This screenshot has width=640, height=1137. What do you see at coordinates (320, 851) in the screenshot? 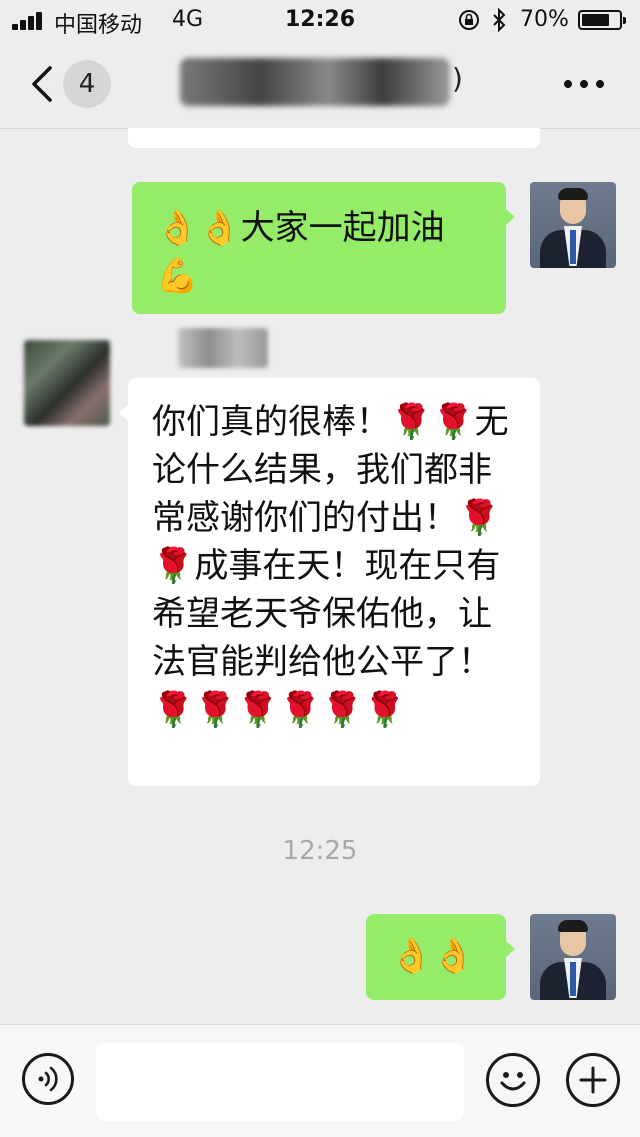
I see `time-separator: 12:25` at bounding box center [320, 851].